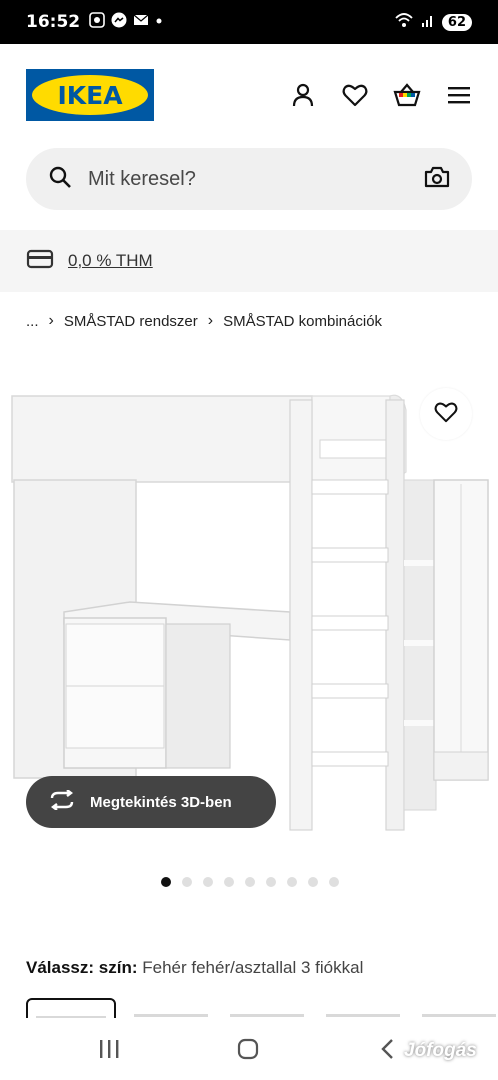  I want to click on logo-text: IKEA, so click(90, 95).